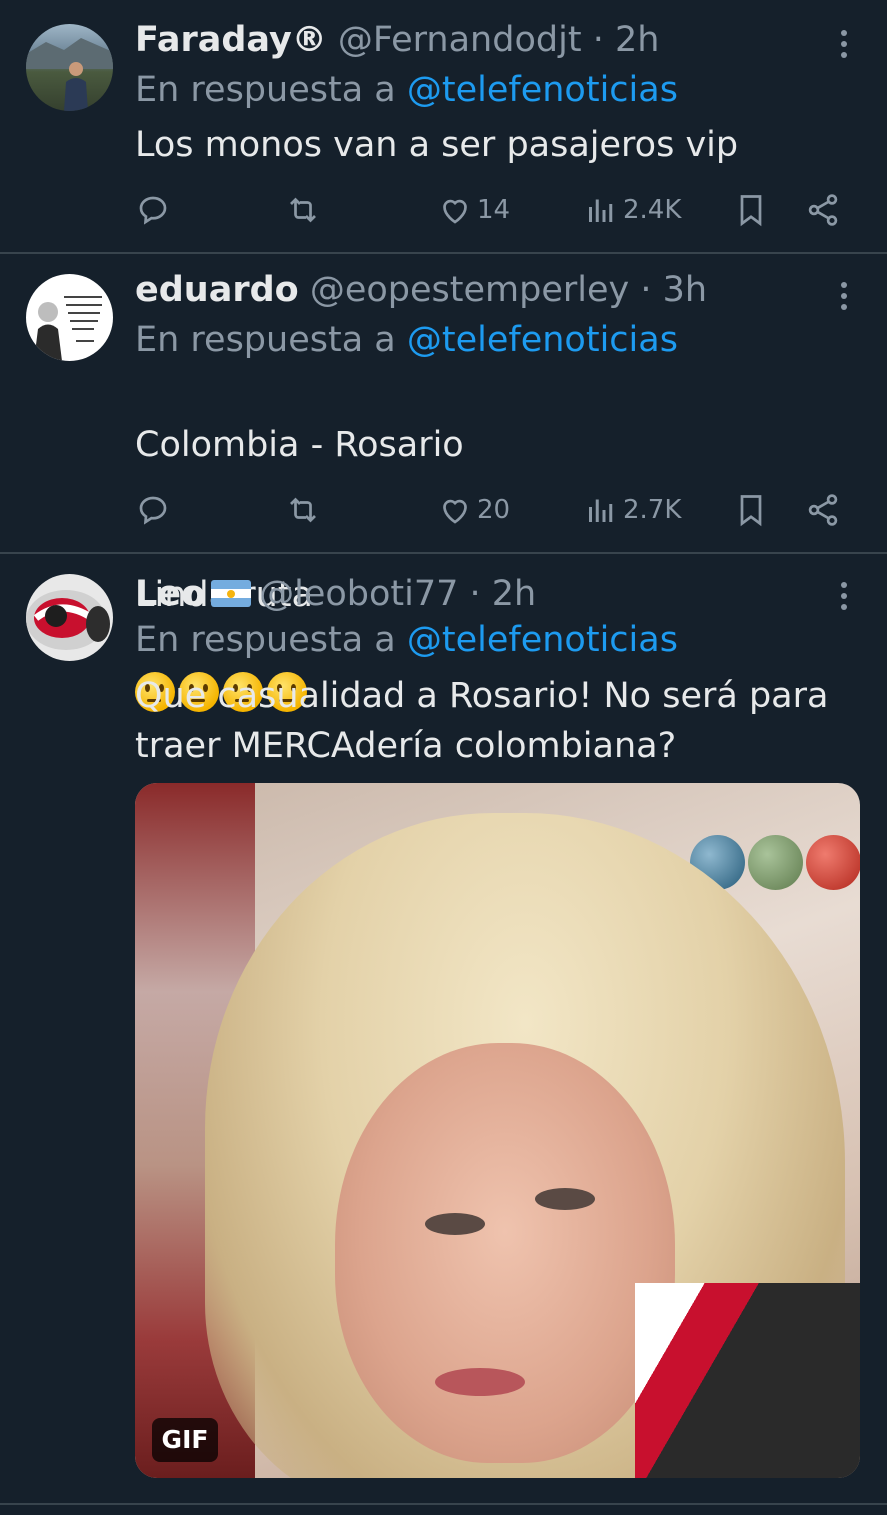 This screenshot has width=887, height=1515. I want to click on like-count: 20, so click(494, 510).